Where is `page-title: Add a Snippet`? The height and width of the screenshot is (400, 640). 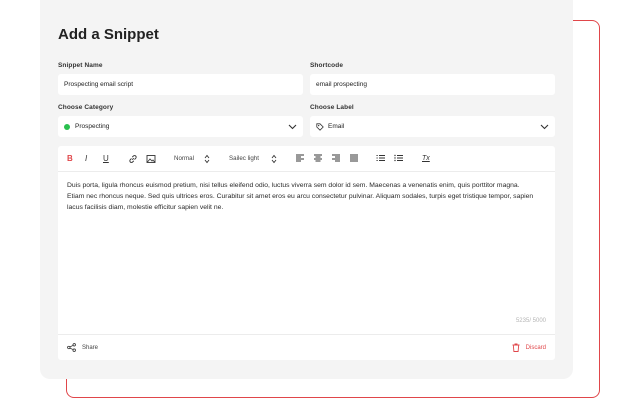 page-title: Add a Snippet is located at coordinates (108, 34).